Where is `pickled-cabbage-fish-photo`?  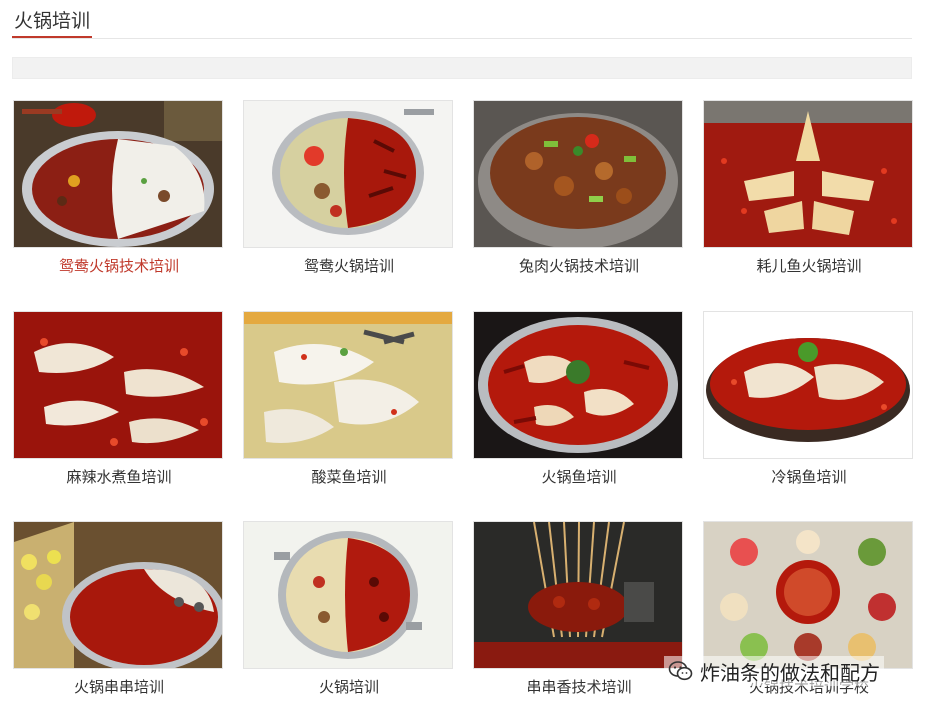 pickled-cabbage-fish-photo is located at coordinates (348, 385).